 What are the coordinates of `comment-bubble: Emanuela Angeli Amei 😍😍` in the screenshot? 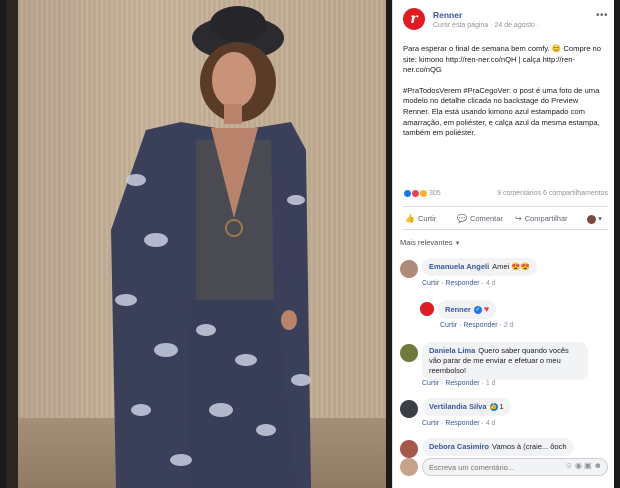 It's located at (480, 267).